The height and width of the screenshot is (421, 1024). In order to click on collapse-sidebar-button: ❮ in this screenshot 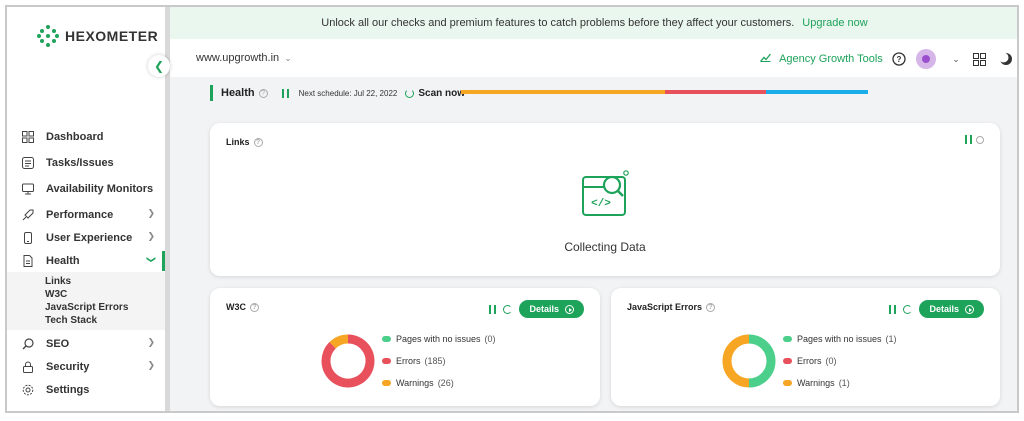, I will do `click(159, 66)`.